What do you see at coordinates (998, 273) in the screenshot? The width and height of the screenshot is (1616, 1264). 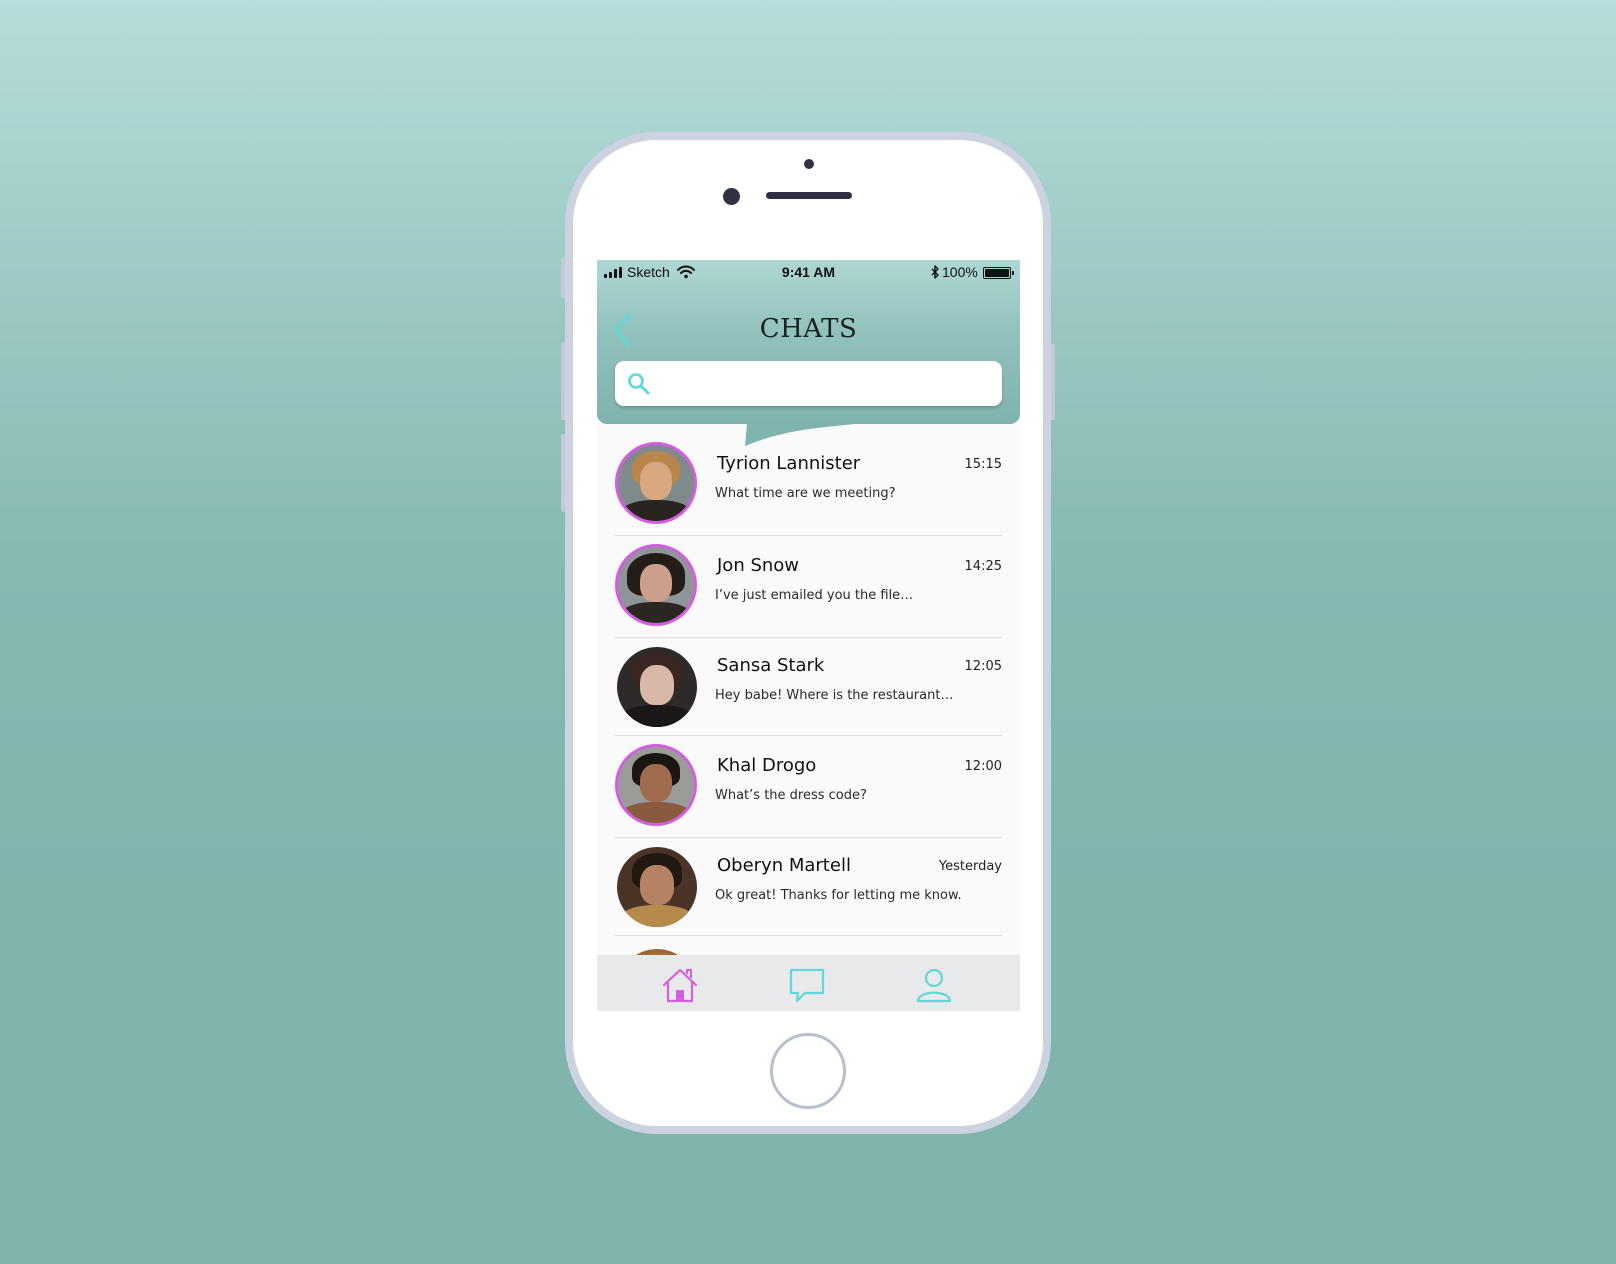 I see `battery-icon` at bounding box center [998, 273].